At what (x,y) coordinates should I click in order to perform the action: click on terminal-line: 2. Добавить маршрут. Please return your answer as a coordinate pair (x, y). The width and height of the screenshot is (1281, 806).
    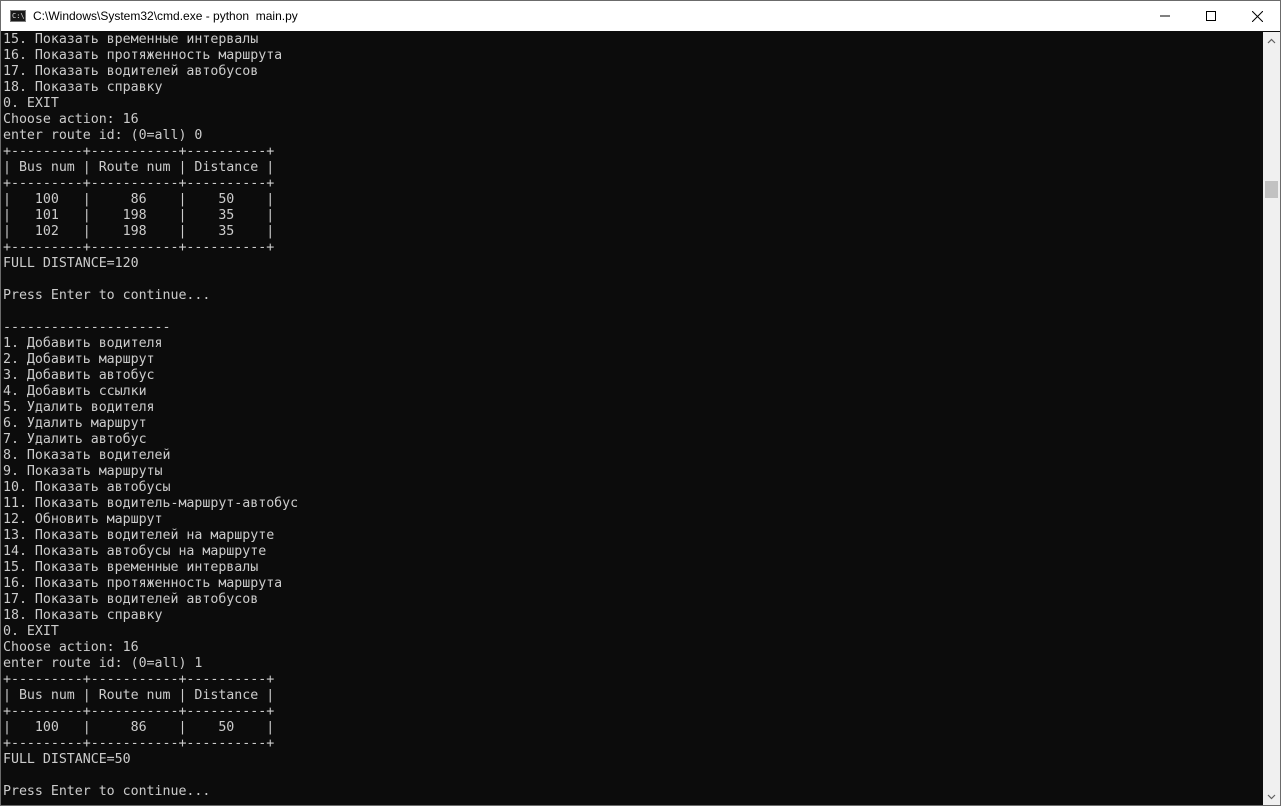
    Looking at the image, I should click on (79, 359).